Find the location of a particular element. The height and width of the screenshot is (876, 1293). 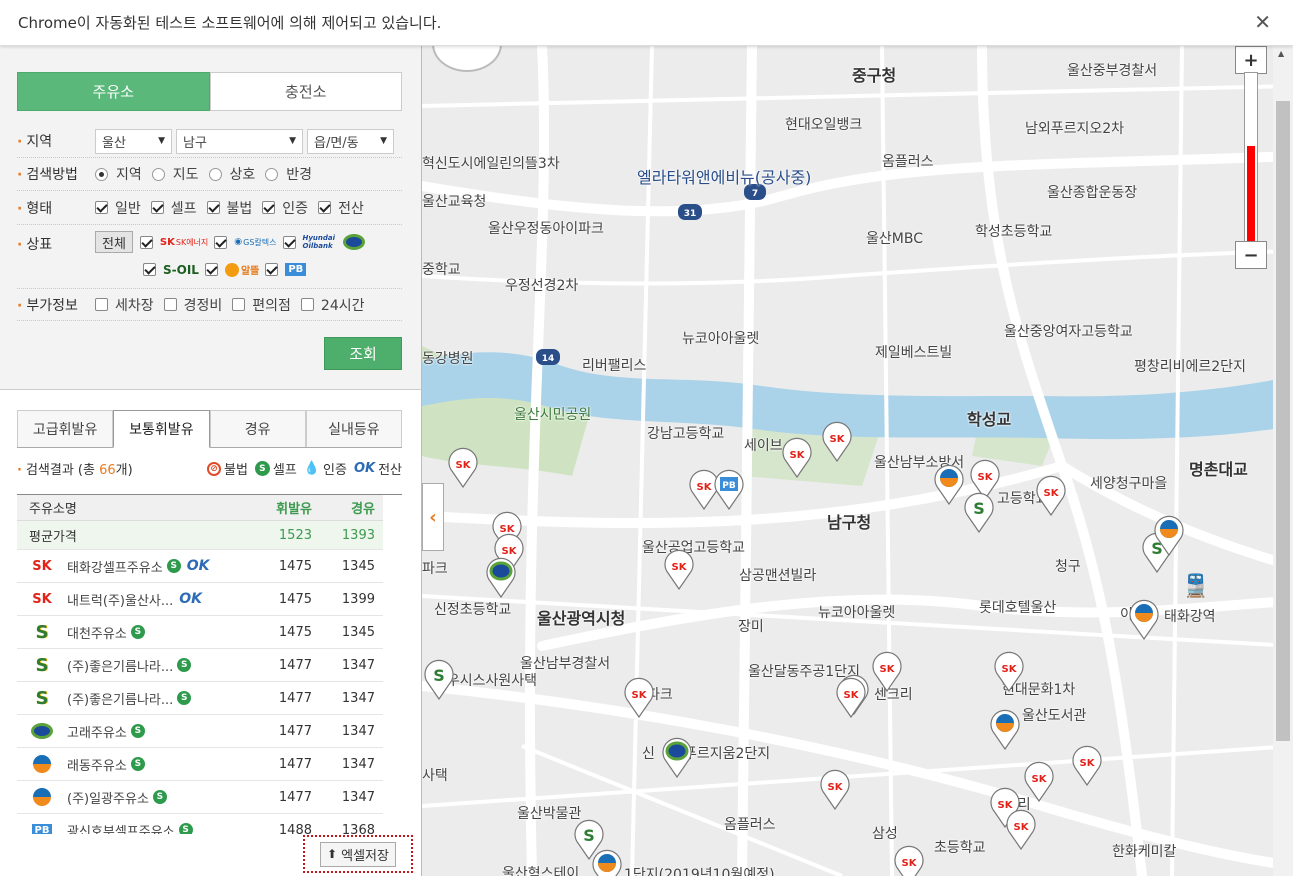

zoom-in-button: + is located at coordinates (1251, 60).